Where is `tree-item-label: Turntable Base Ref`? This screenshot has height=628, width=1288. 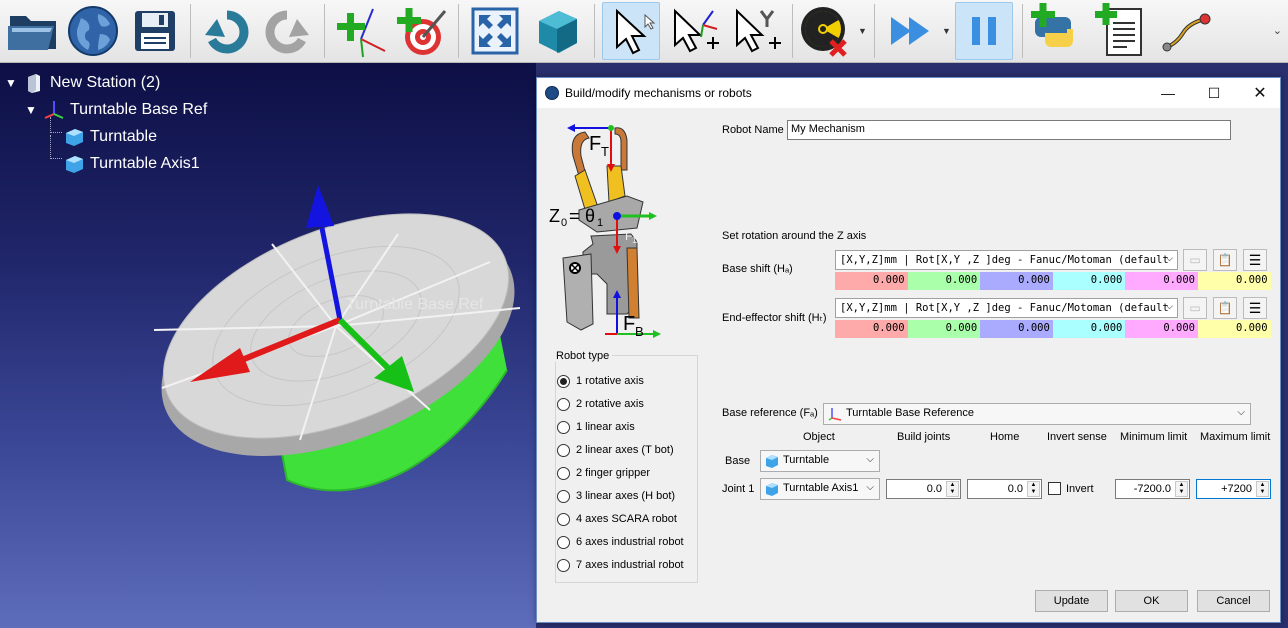
tree-item-label: Turntable Base Ref is located at coordinates (139, 109).